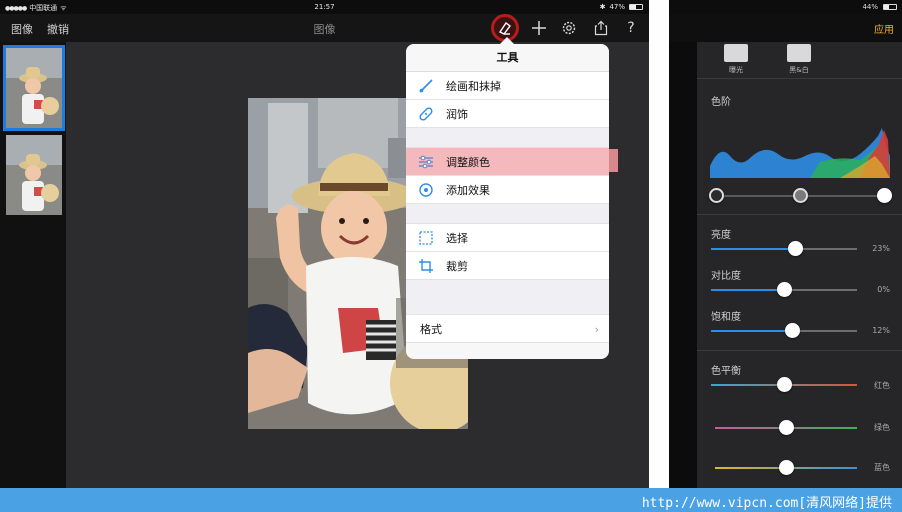  I want to click on watermark-footer: http://www.vipcn.com[清风网络]提供, so click(451, 500).